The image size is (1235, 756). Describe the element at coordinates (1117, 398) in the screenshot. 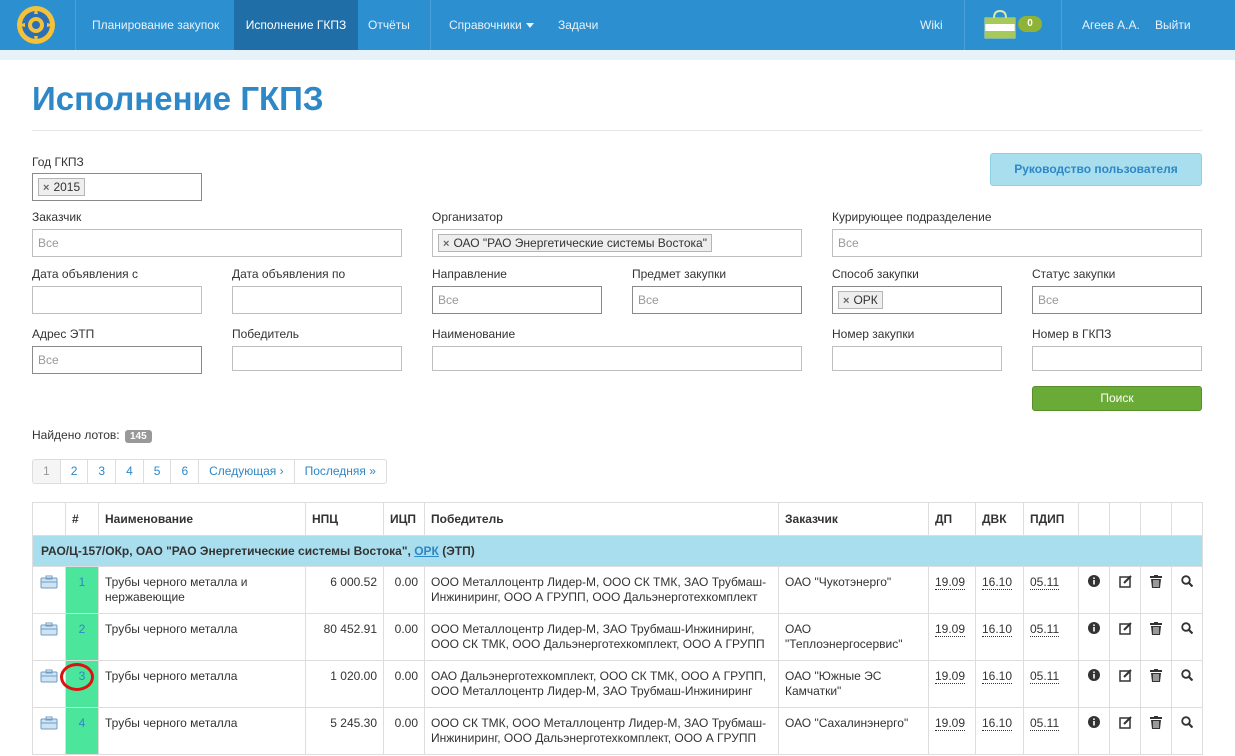

I see `search-button: Поиск` at that location.